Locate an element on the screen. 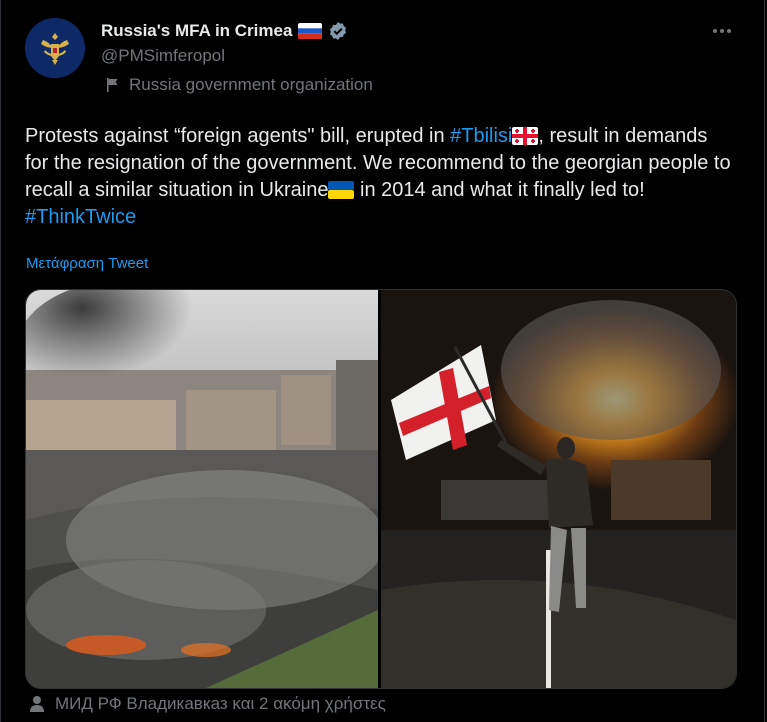  hashtag-tbilisi-link: #Tbilisi is located at coordinates (481, 136).